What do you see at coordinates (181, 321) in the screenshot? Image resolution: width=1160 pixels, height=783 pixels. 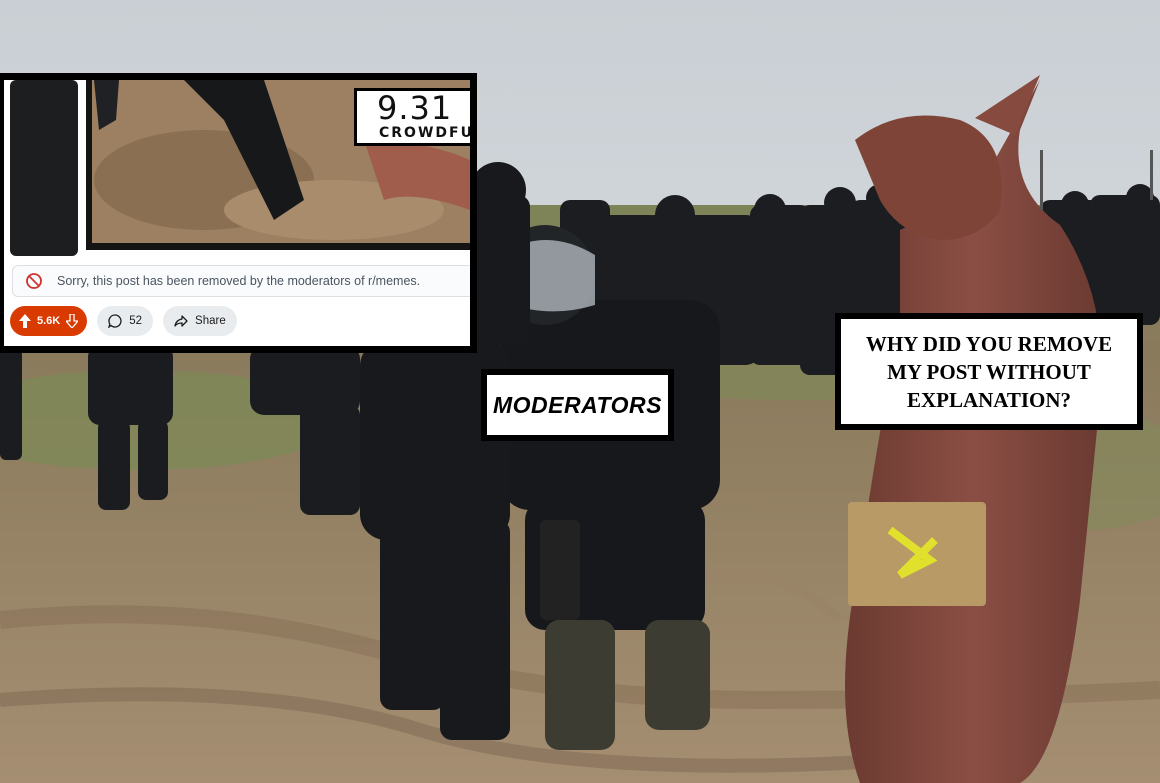 I see `share-icon` at bounding box center [181, 321].